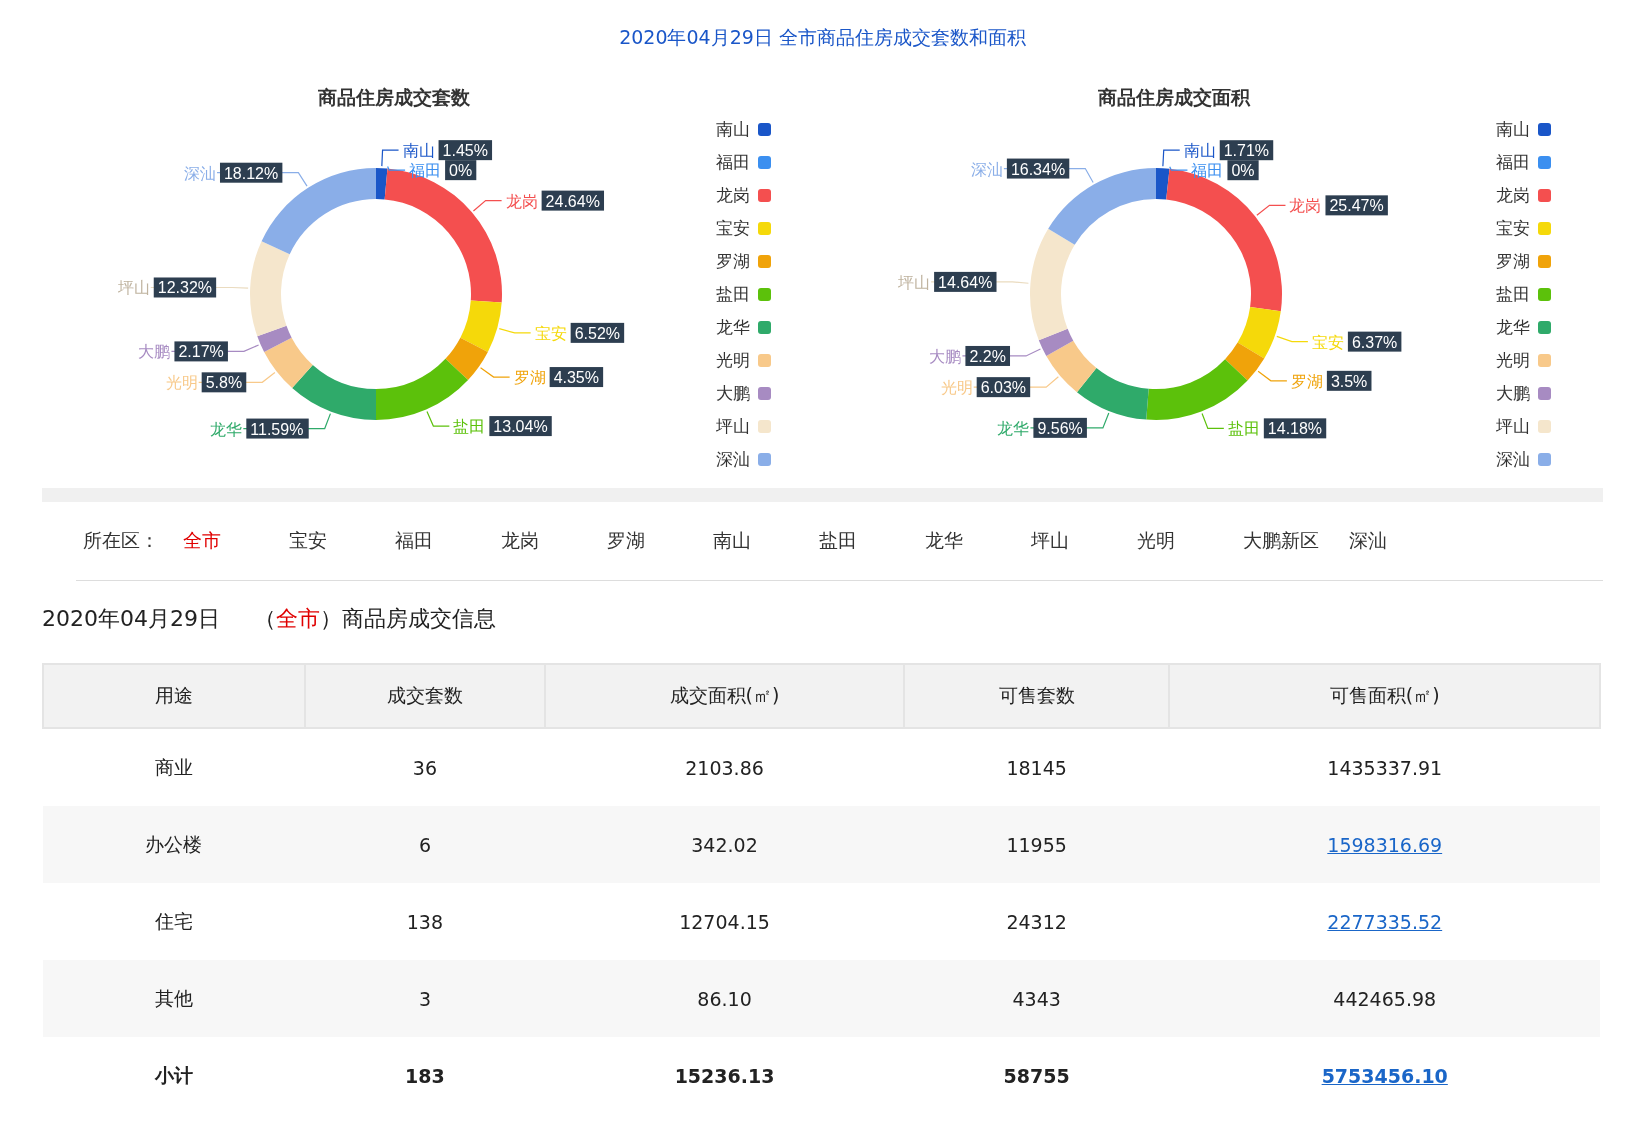 This screenshot has height=1138, width=1645. What do you see at coordinates (1295, 428) in the screenshot?
I see `value-label: 14.18%` at bounding box center [1295, 428].